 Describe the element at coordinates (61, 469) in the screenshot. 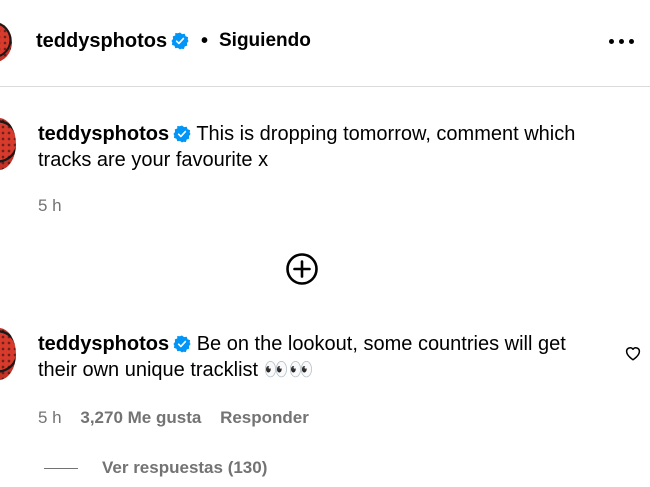

I see `divider-line` at that location.